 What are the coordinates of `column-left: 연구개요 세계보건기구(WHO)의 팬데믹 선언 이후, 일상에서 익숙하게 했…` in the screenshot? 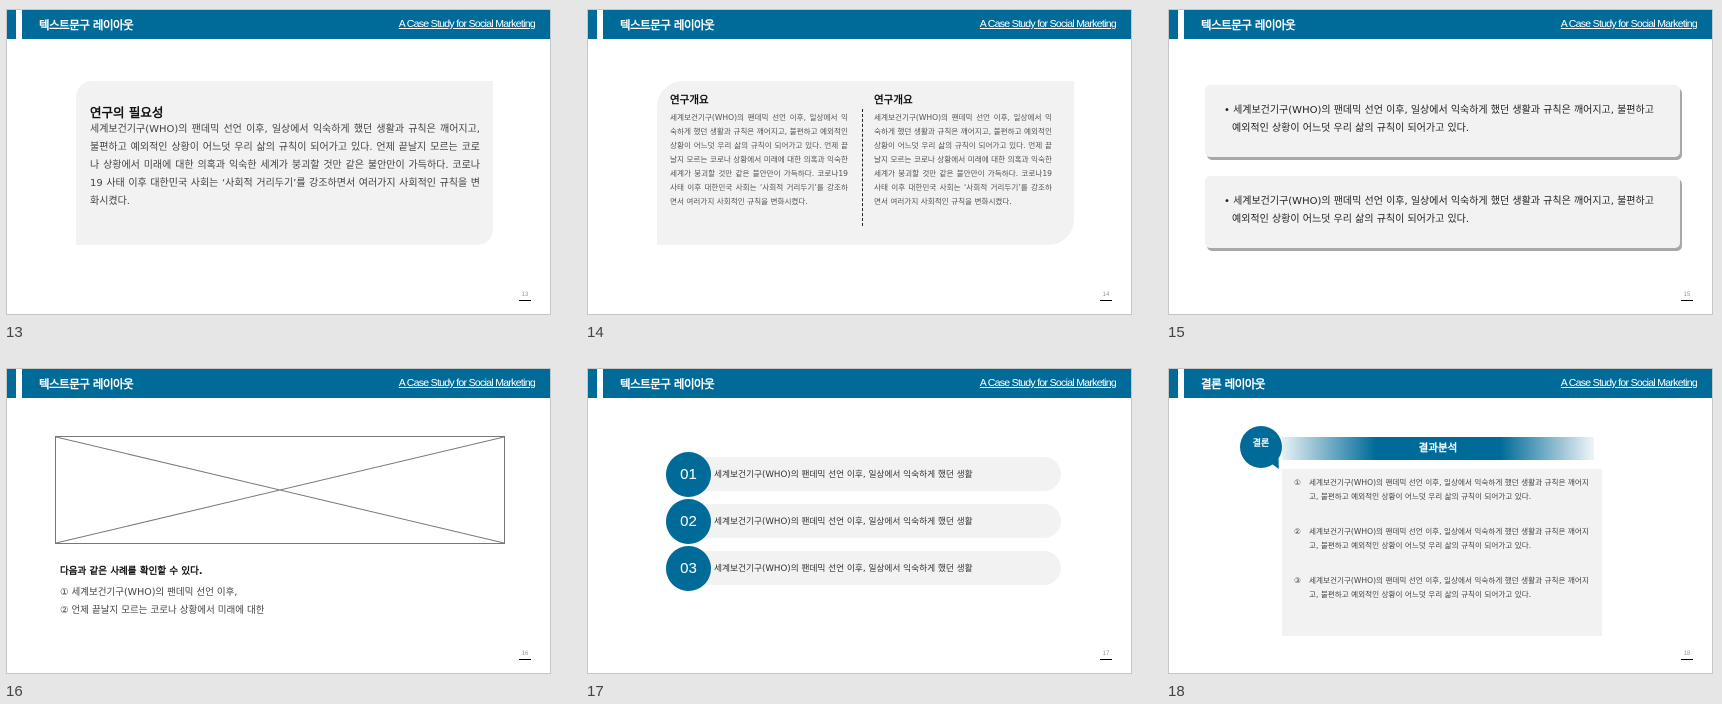 It's located at (759, 150).